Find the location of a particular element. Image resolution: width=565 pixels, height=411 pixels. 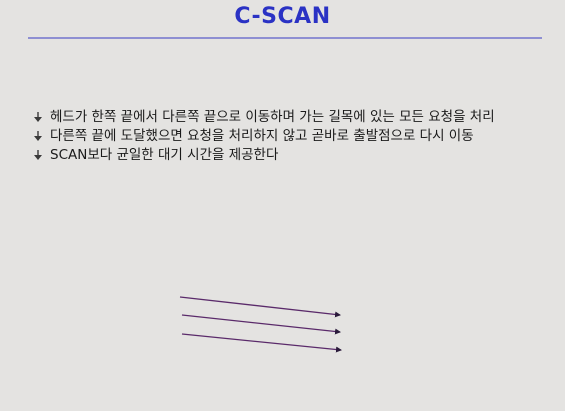

bullet-text: 다른쪽 끝에 도달했으면 요청을 처리하지 않고 곧바로 출발점으로 다시 이동 is located at coordinates (262, 136).